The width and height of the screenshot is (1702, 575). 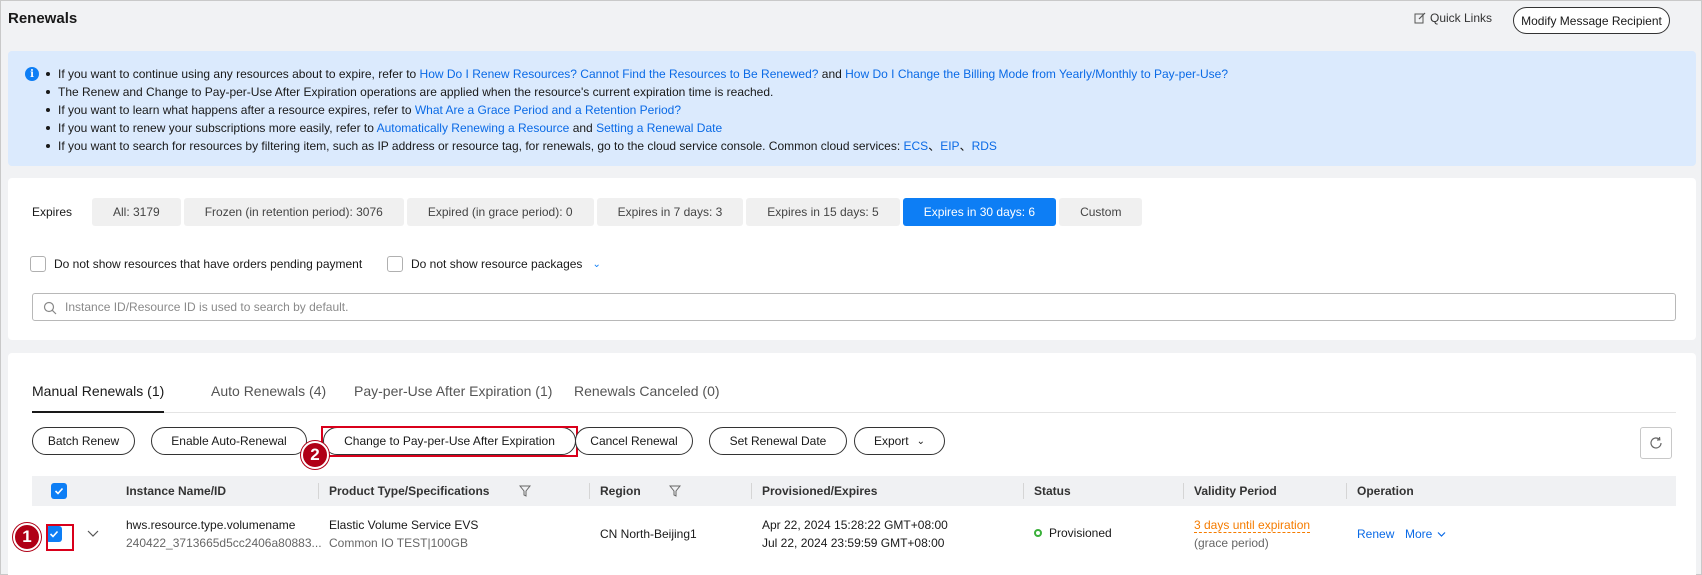 What do you see at coordinates (136, 212) in the screenshot?
I see `expires-tab-all: All: 3179` at bounding box center [136, 212].